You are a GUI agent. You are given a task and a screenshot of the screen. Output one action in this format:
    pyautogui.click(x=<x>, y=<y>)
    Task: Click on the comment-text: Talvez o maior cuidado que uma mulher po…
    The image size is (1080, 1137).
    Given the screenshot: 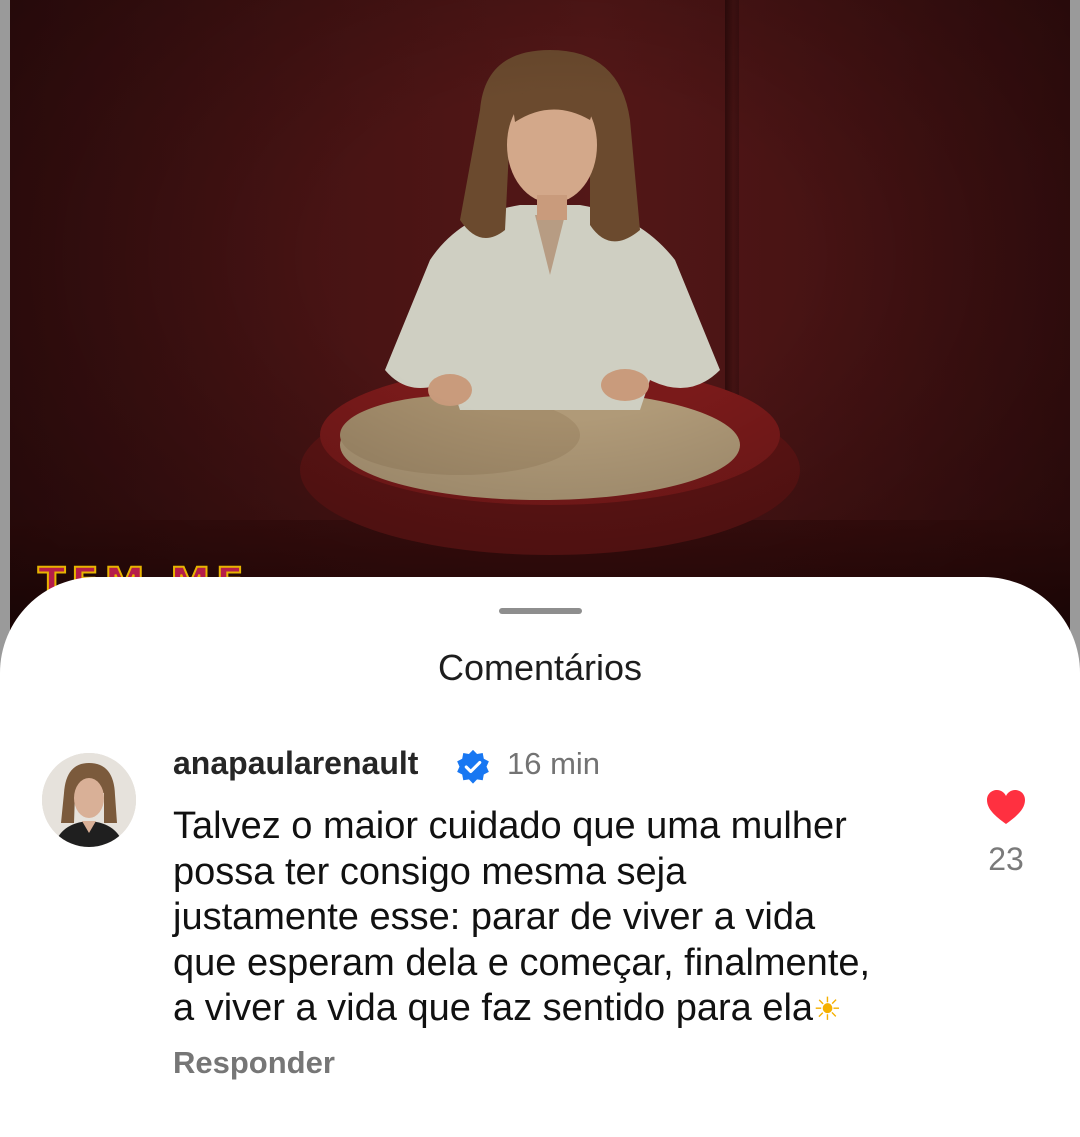 What is the action you would take?
    pyautogui.click(x=563, y=918)
    